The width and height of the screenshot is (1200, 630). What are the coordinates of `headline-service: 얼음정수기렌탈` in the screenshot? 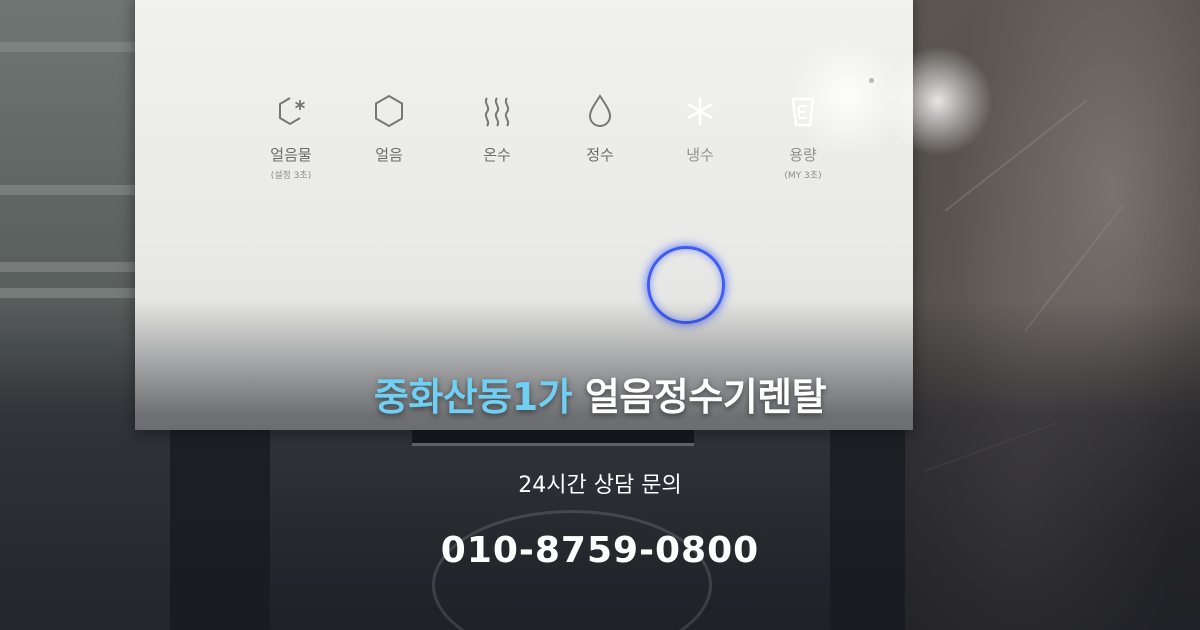 It's located at (705, 397).